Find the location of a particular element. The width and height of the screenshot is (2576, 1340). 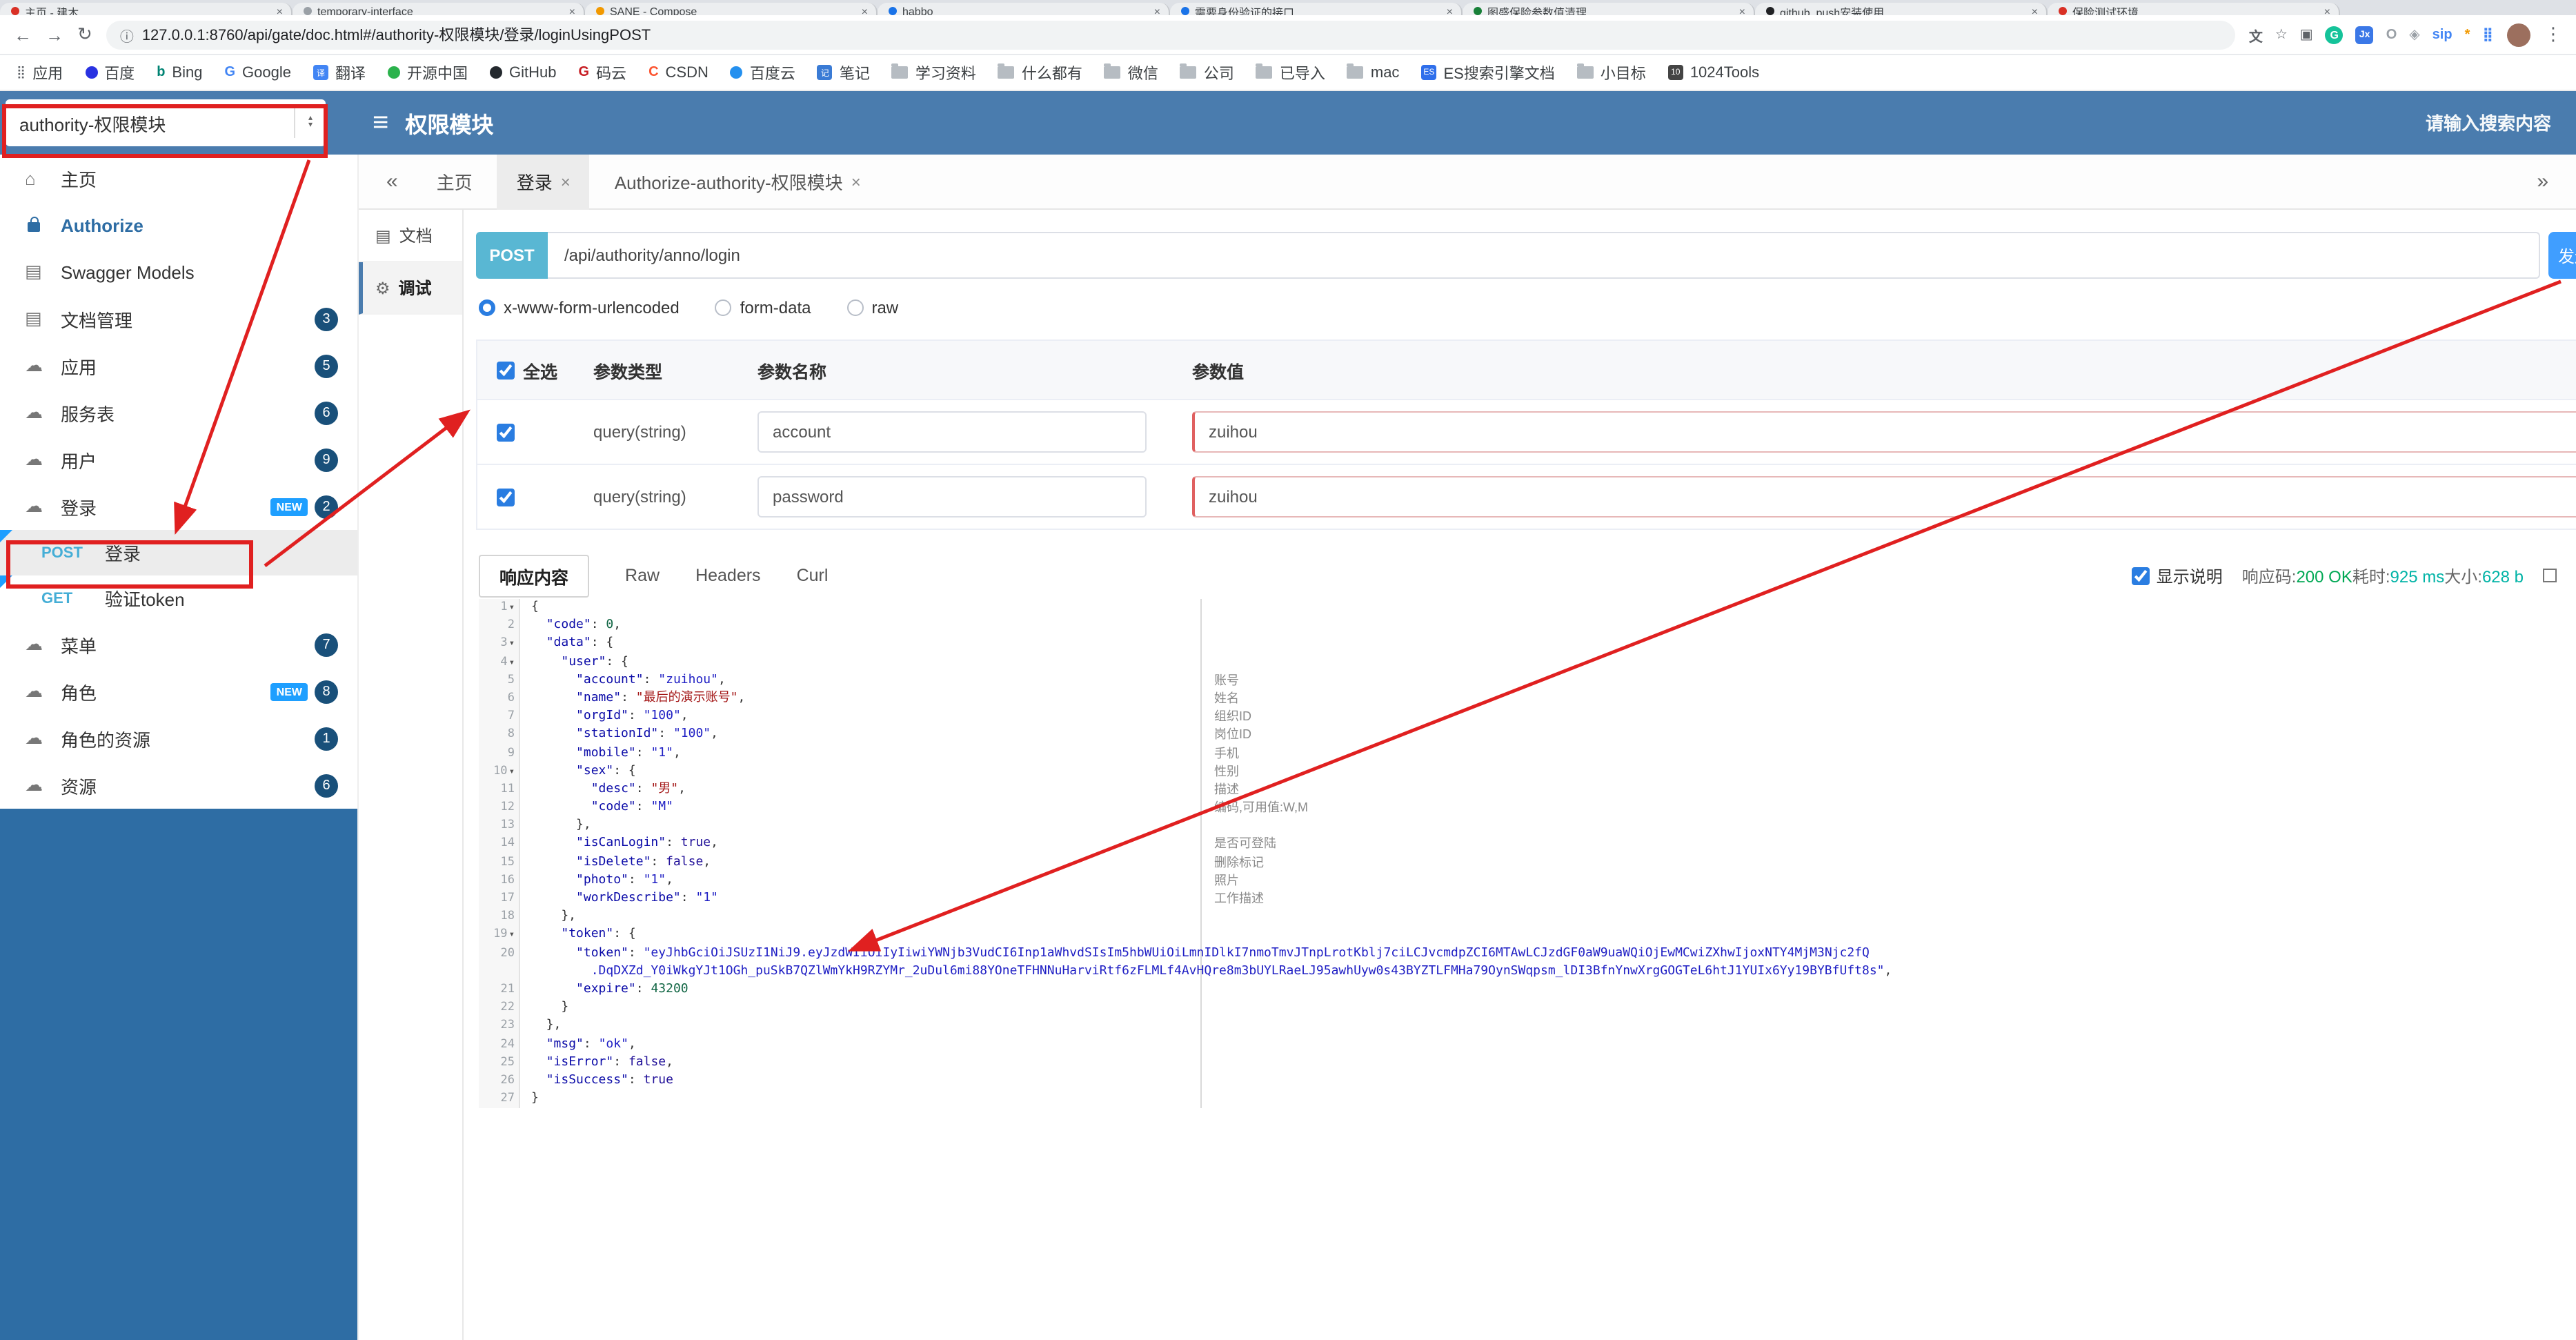

shield-ext-icon: ◈ is located at coordinates (2414, 34).